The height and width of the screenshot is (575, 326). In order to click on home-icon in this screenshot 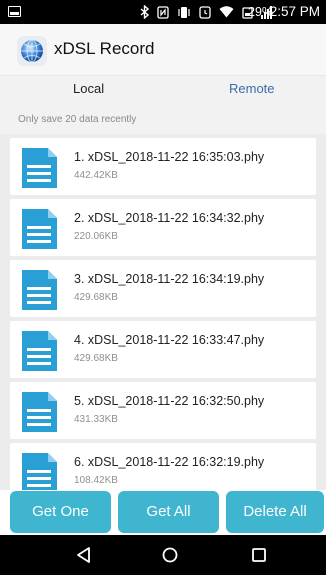, I will do `click(170, 555)`.